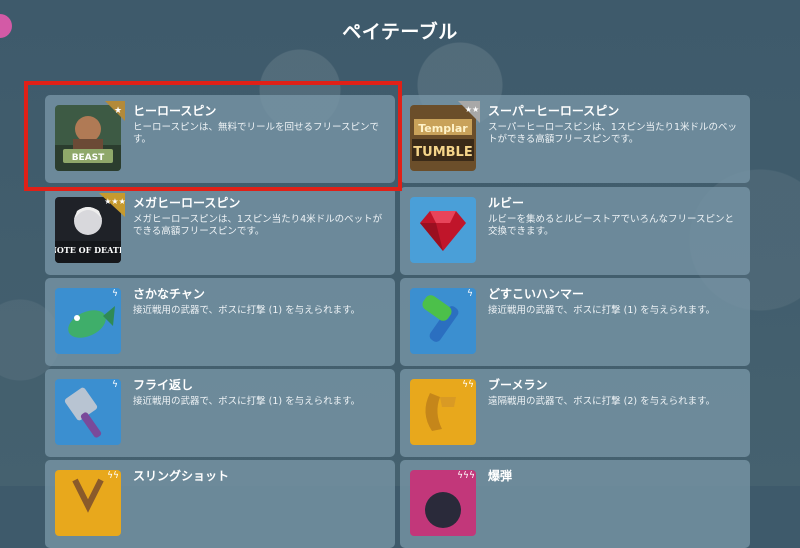 This screenshot has width=800, height=548. What do you see at coordinates (187, 203) in the screenshot?
I see `item-name: メガヒーロースピン` at bounding box center [187, 203].